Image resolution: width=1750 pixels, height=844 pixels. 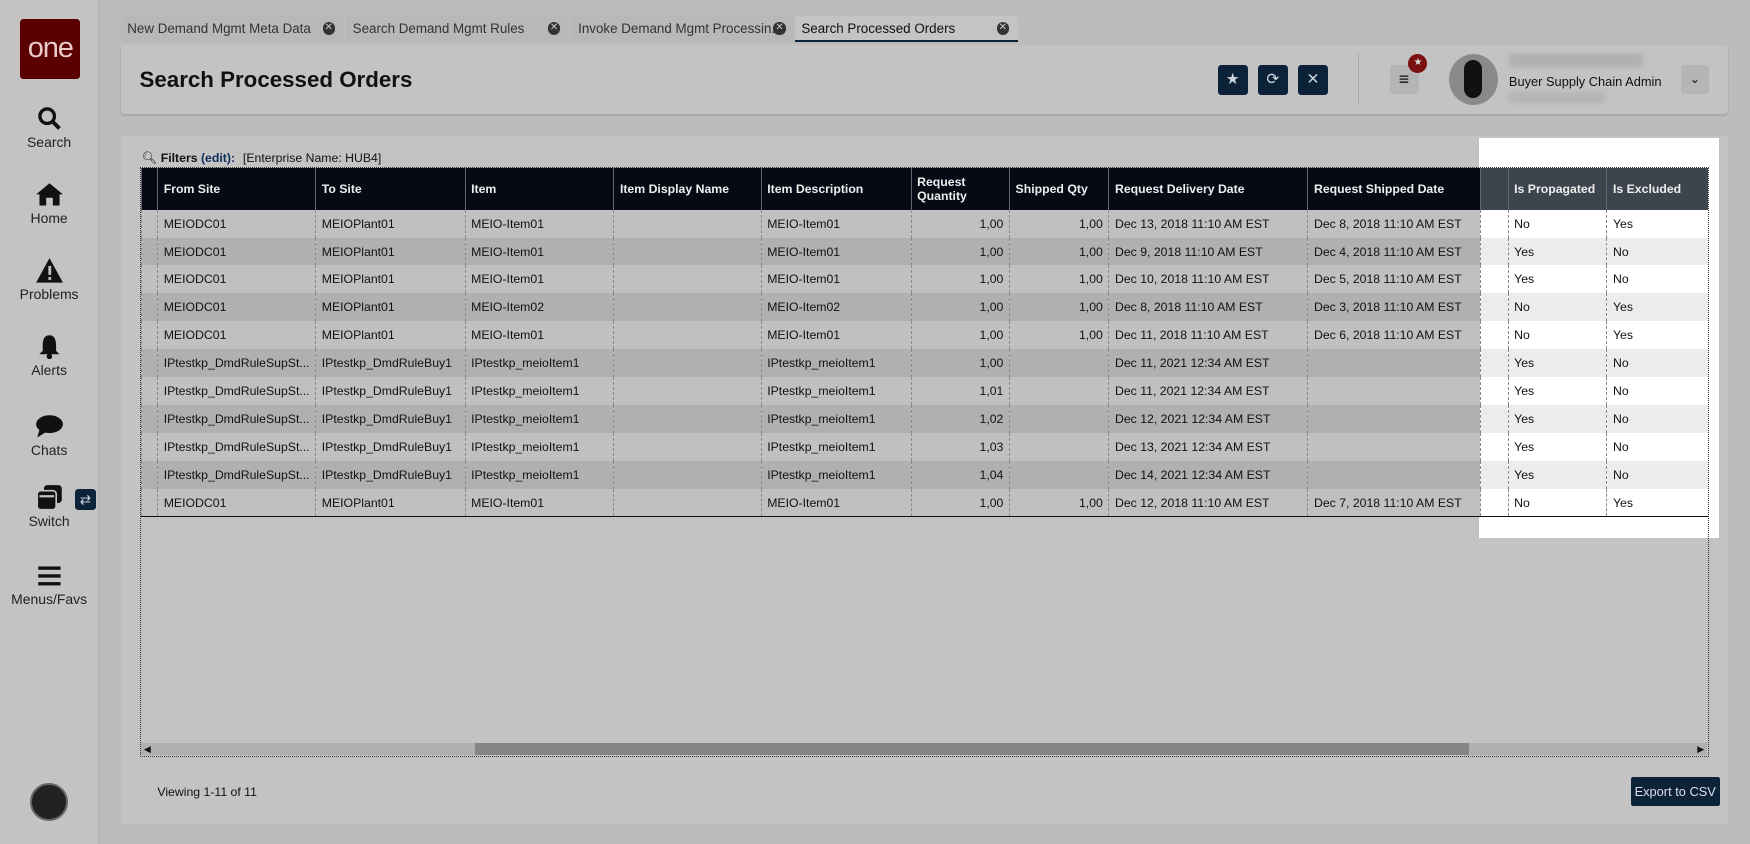 I want to click on column-header: Request Shipped Date, so click(x=1394, y=189).